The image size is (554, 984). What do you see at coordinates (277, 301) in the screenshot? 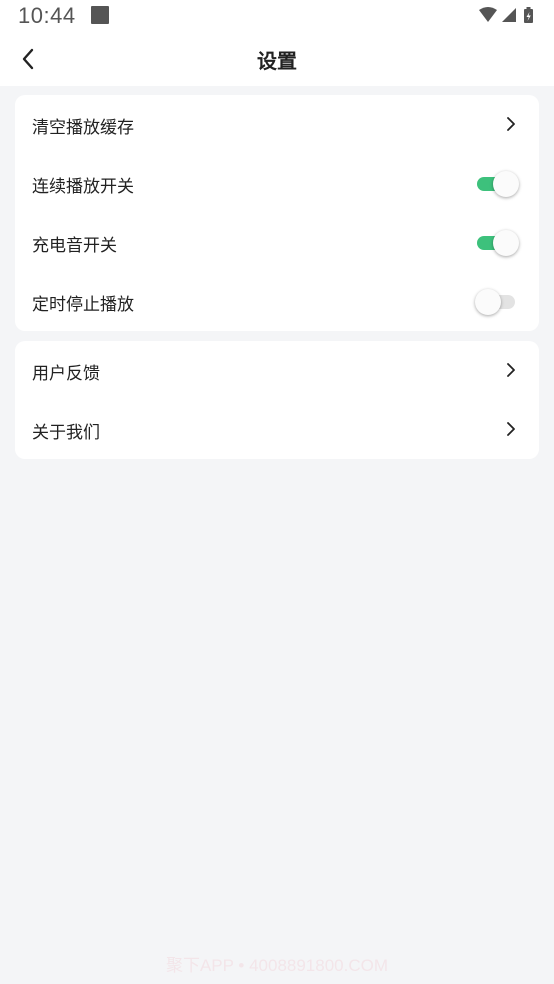
I see `settings-row-sleep-timer: 定时停止播放` at bounding box center [277, 301].